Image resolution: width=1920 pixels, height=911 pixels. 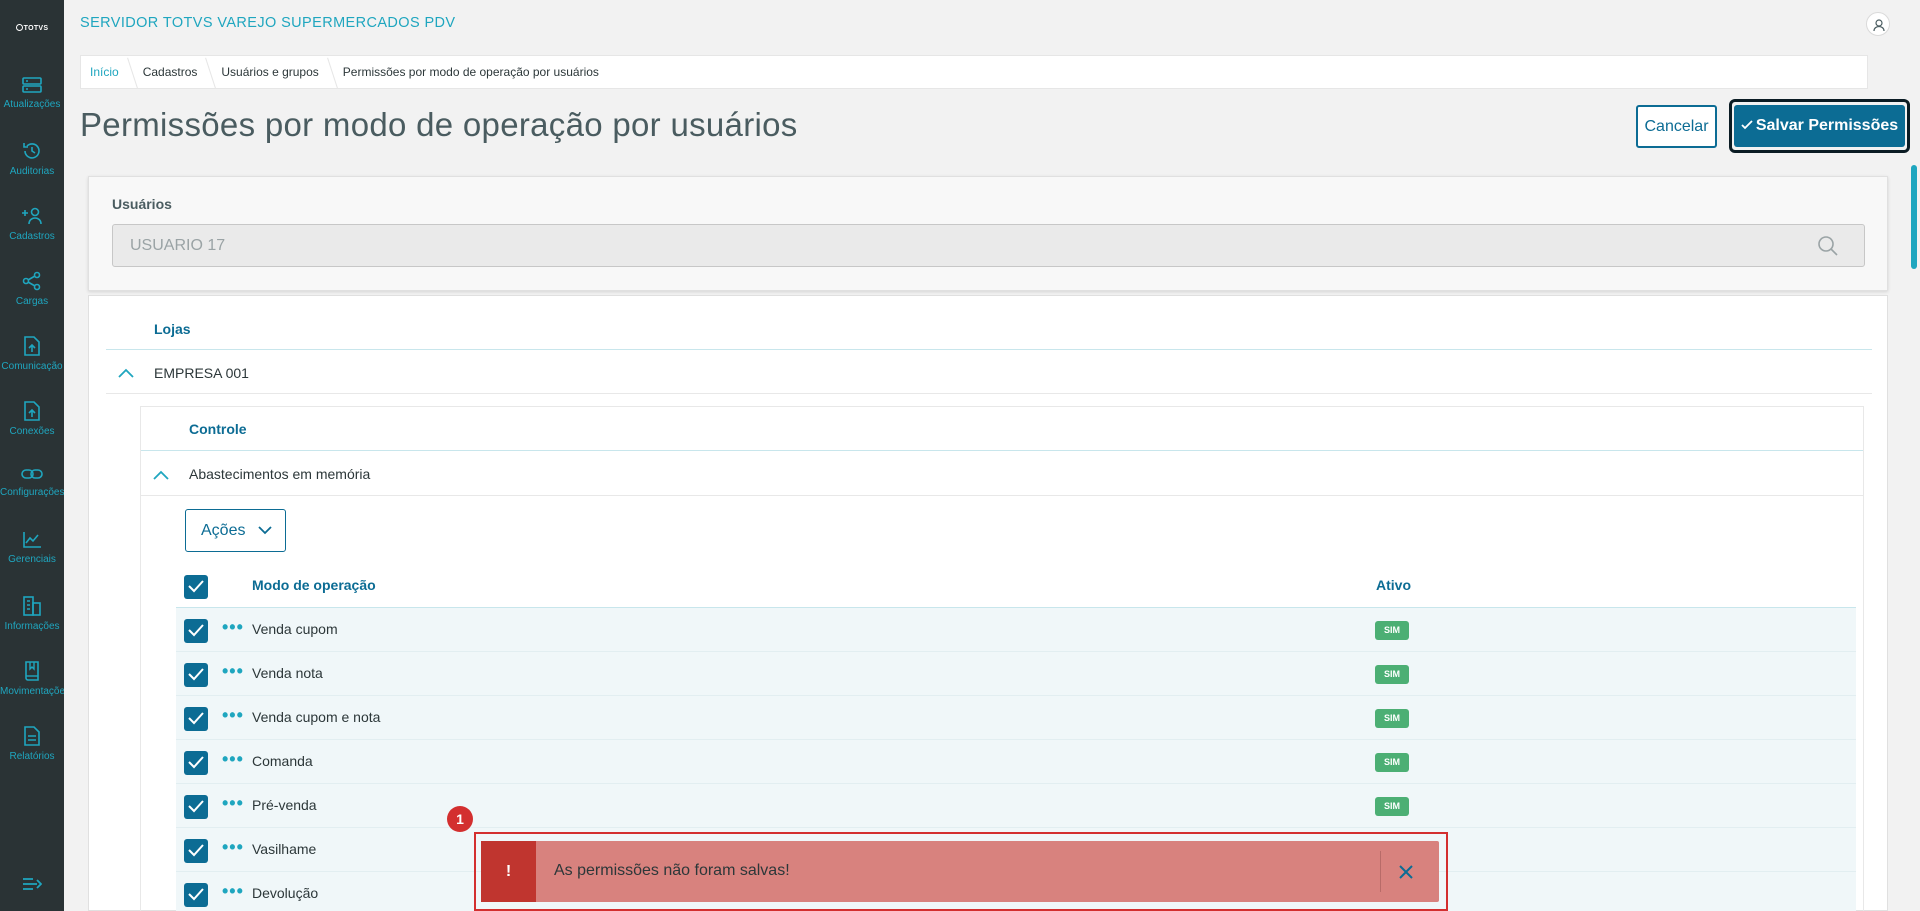 I want to click on breadcrumb-inicio: Início, so click(x=111, y=72).